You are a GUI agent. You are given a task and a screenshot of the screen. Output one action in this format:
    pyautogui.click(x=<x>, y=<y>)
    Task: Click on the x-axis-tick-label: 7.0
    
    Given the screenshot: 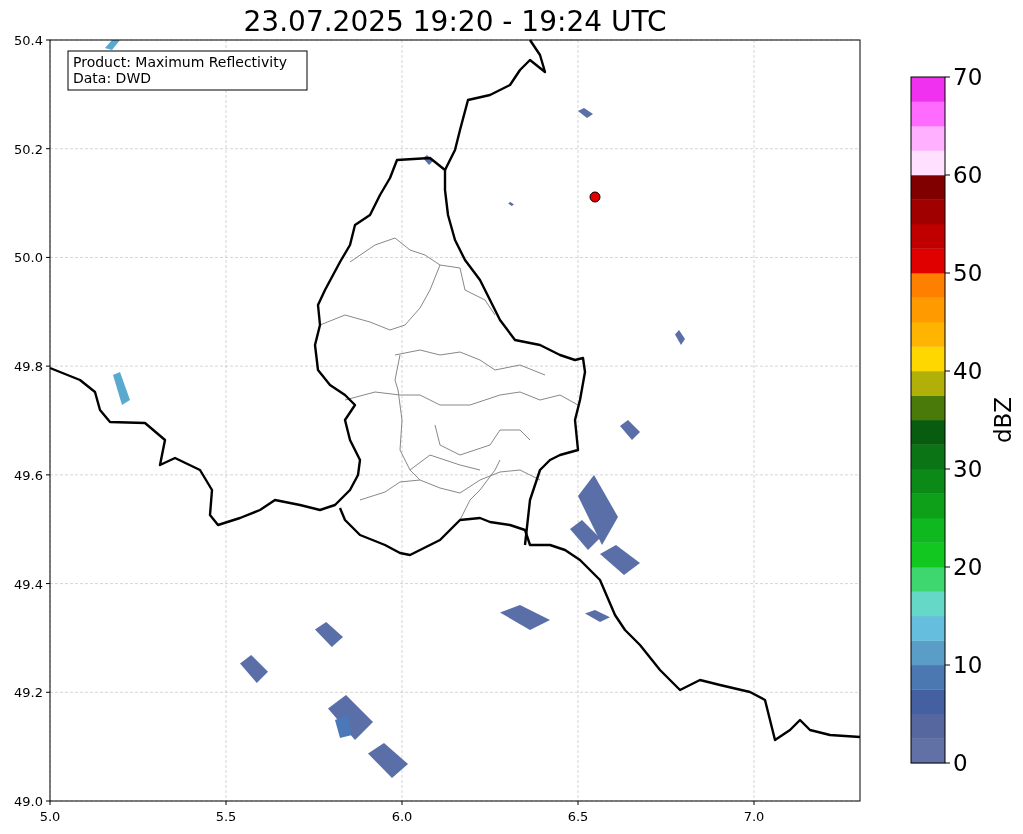 What is the action you would take?
    pyautogui.click(x=754, y=816)
    